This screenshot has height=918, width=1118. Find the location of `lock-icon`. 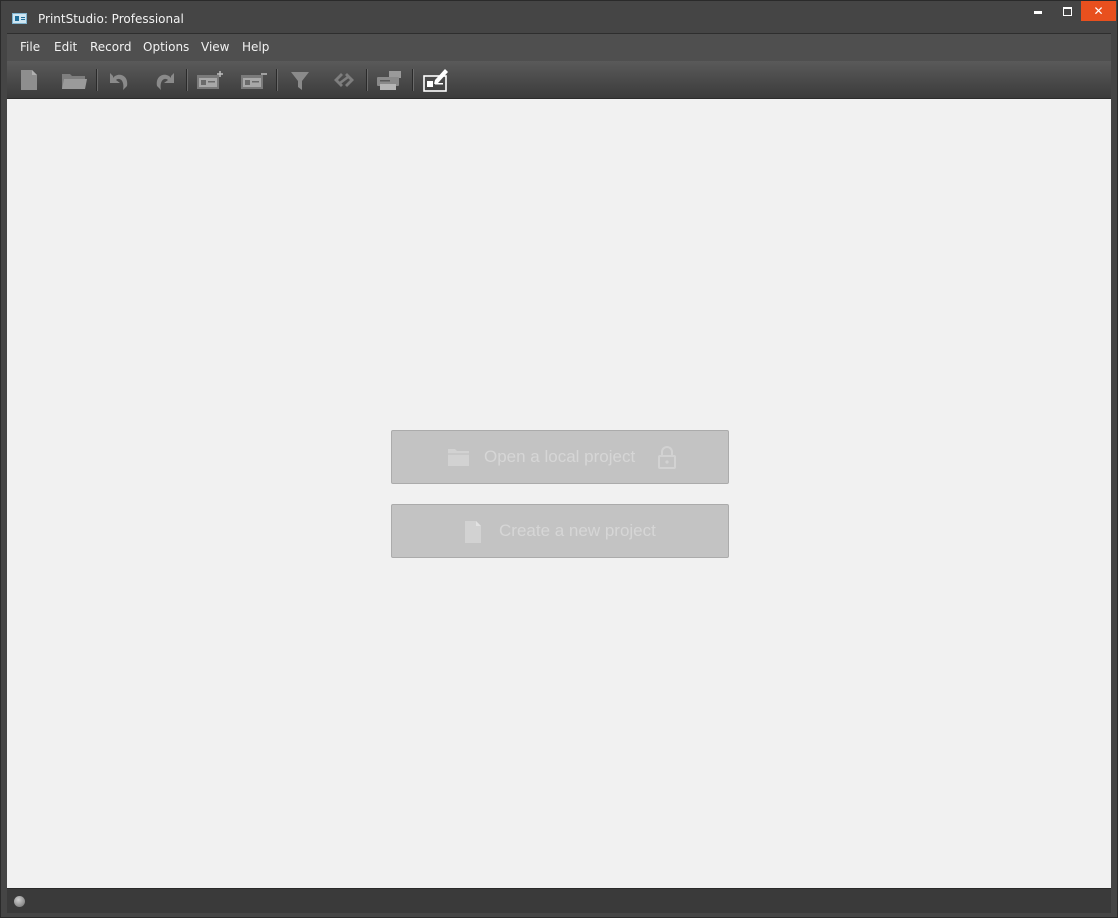

lock-icon is located at coordinates (667, 457).